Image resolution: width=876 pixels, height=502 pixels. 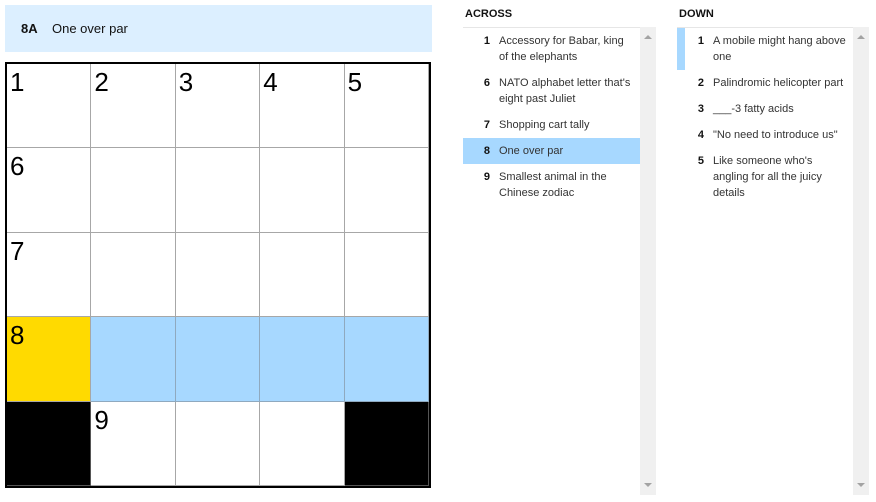 What do you see at coordinates (218, 28) in the screenshot?
I see `current-clue-bar: 8A One over par` at bounding box center [218, 28].